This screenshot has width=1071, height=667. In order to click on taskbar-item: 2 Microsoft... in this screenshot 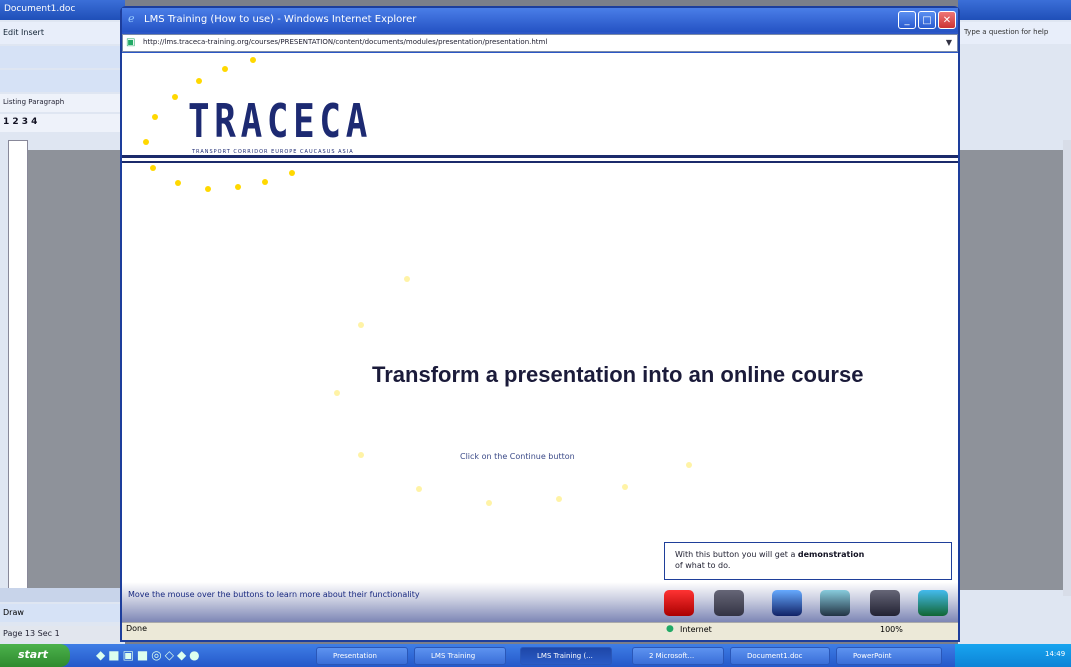, I will do `click(678, 656)`.